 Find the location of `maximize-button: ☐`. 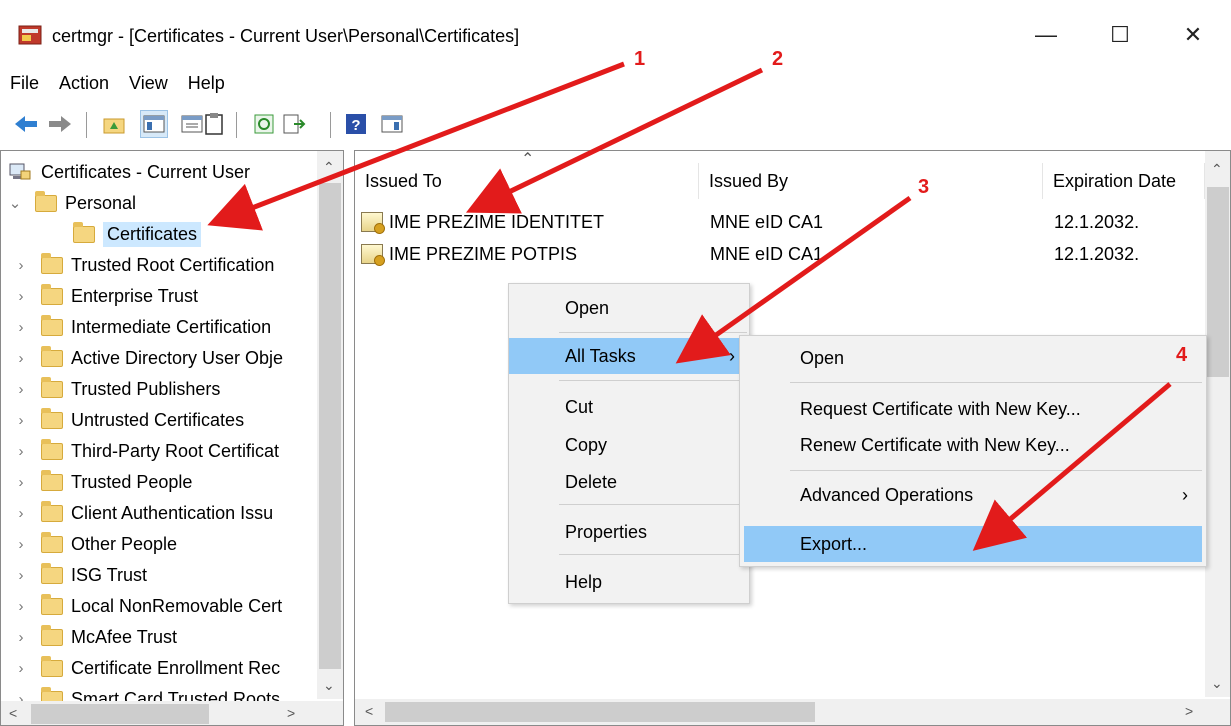

maximize-button: ☐ is located at coordinates (1120, 35).